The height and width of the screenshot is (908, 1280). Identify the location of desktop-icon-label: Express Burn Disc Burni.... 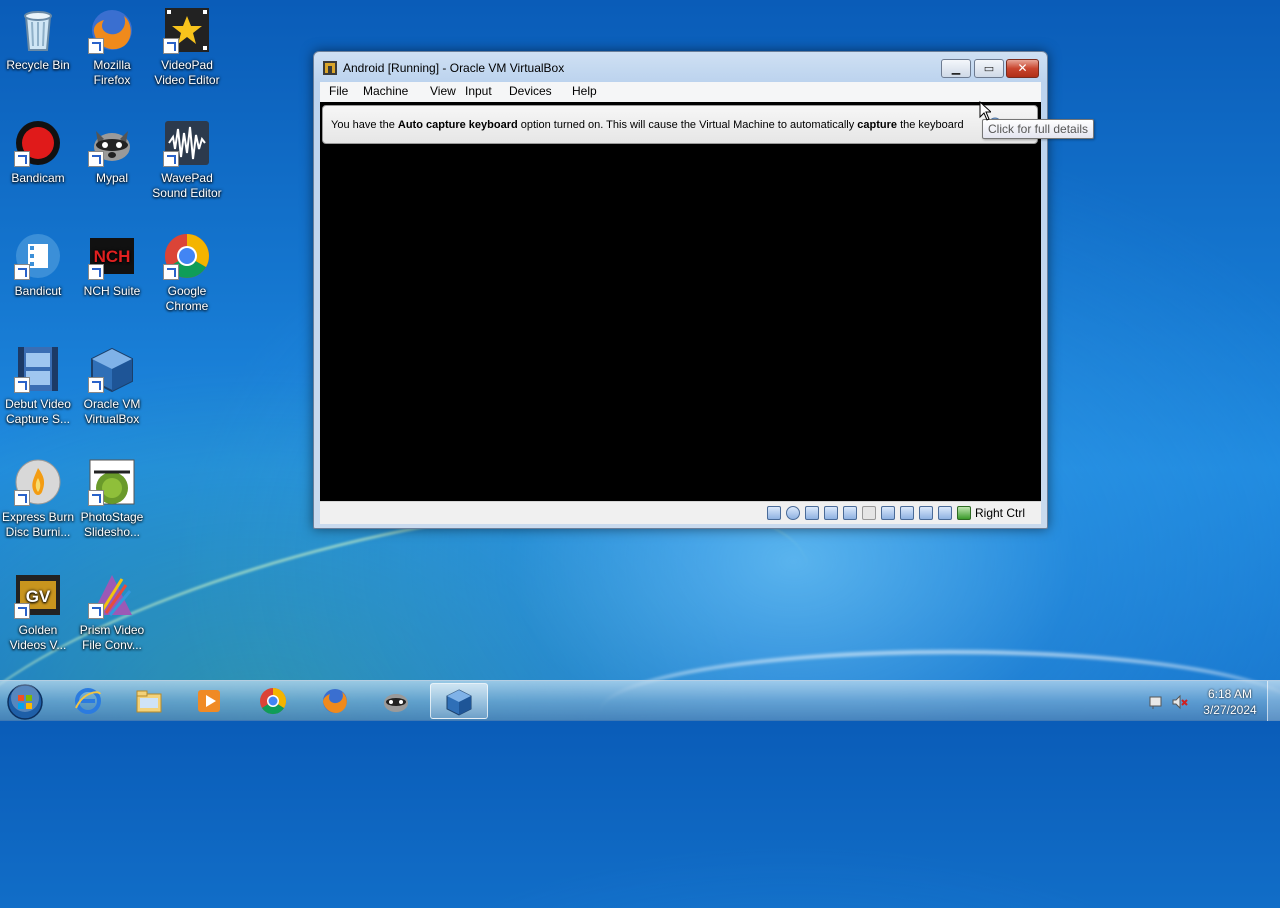
(38, 524).